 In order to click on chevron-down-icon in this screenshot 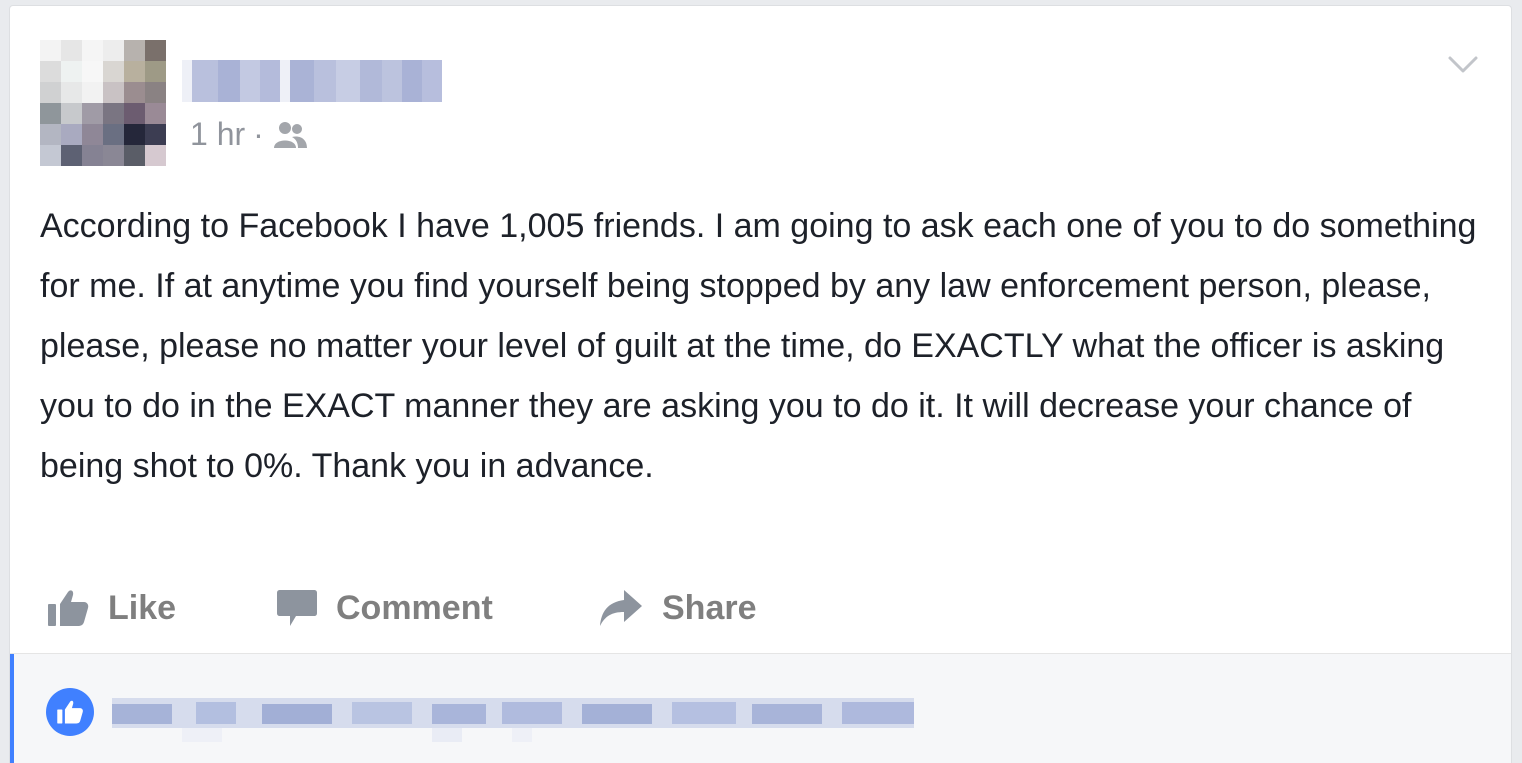, I will do `click(1463, 64)`.